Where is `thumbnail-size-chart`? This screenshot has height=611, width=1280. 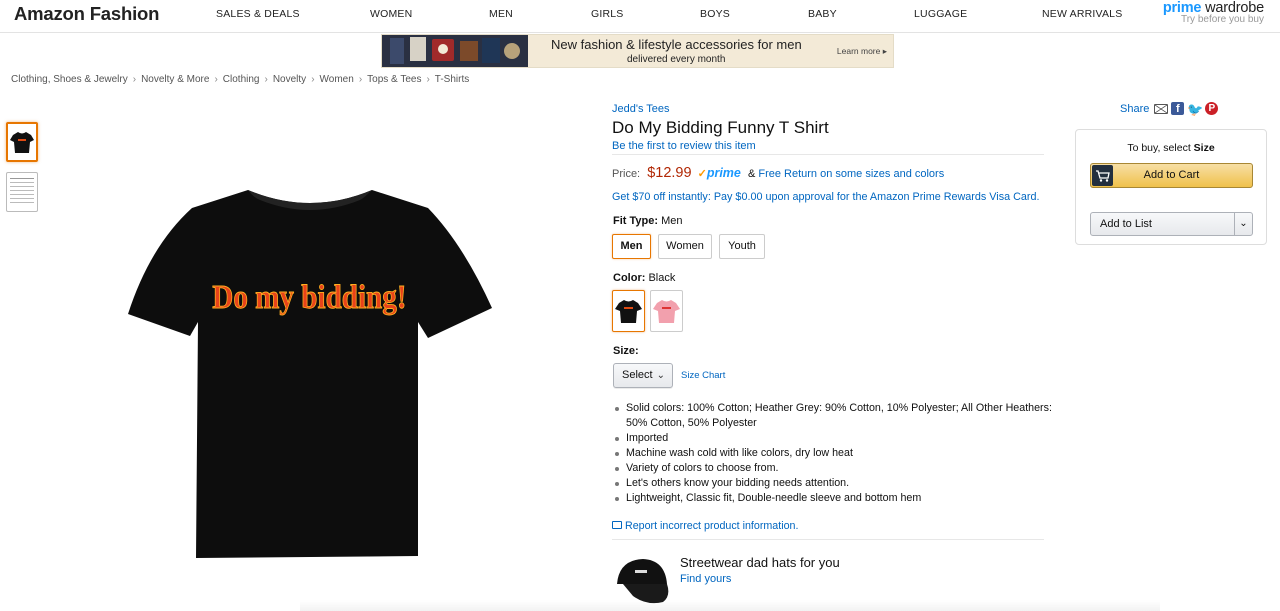
thumbnail-size-chart is located at coordinates (22, 192).